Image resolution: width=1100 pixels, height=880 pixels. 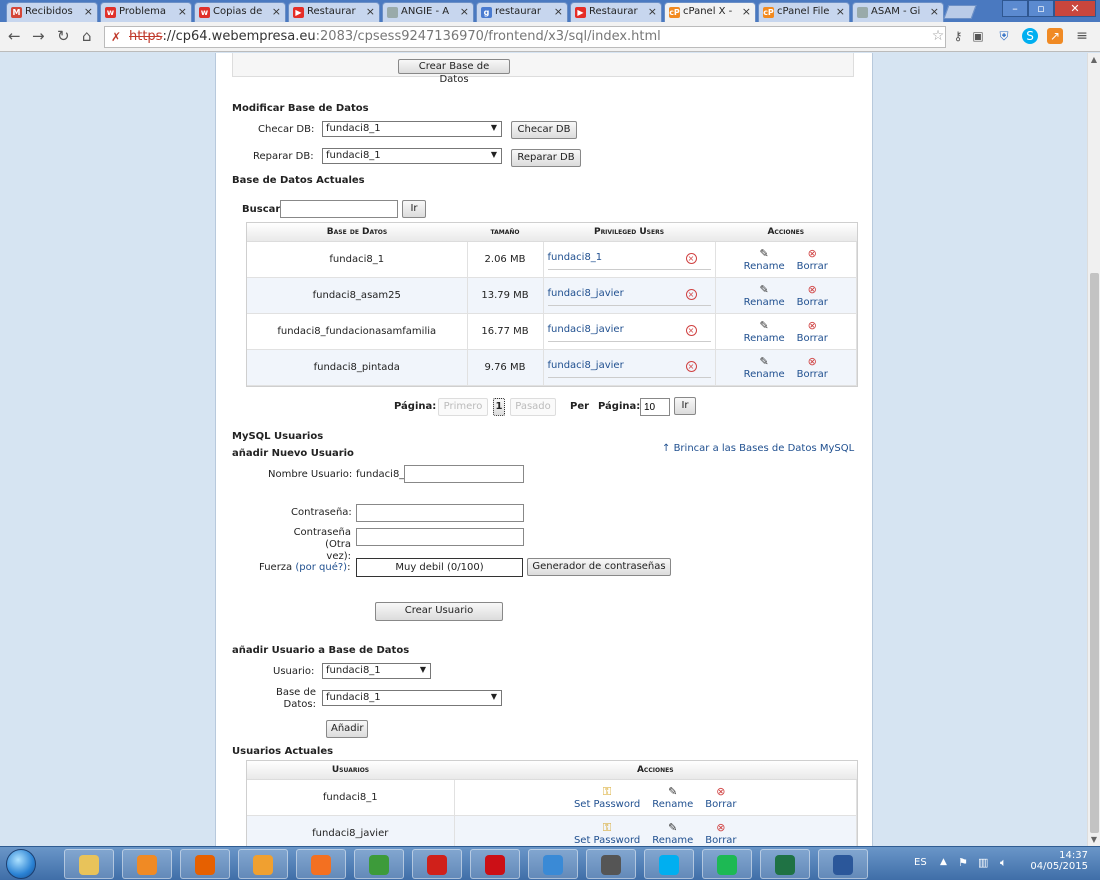 What do you see at coordinates (428, 12) in the screenshot?
I see `browser-tab: ANGIE - A ×` at bounding box center [428, 12].